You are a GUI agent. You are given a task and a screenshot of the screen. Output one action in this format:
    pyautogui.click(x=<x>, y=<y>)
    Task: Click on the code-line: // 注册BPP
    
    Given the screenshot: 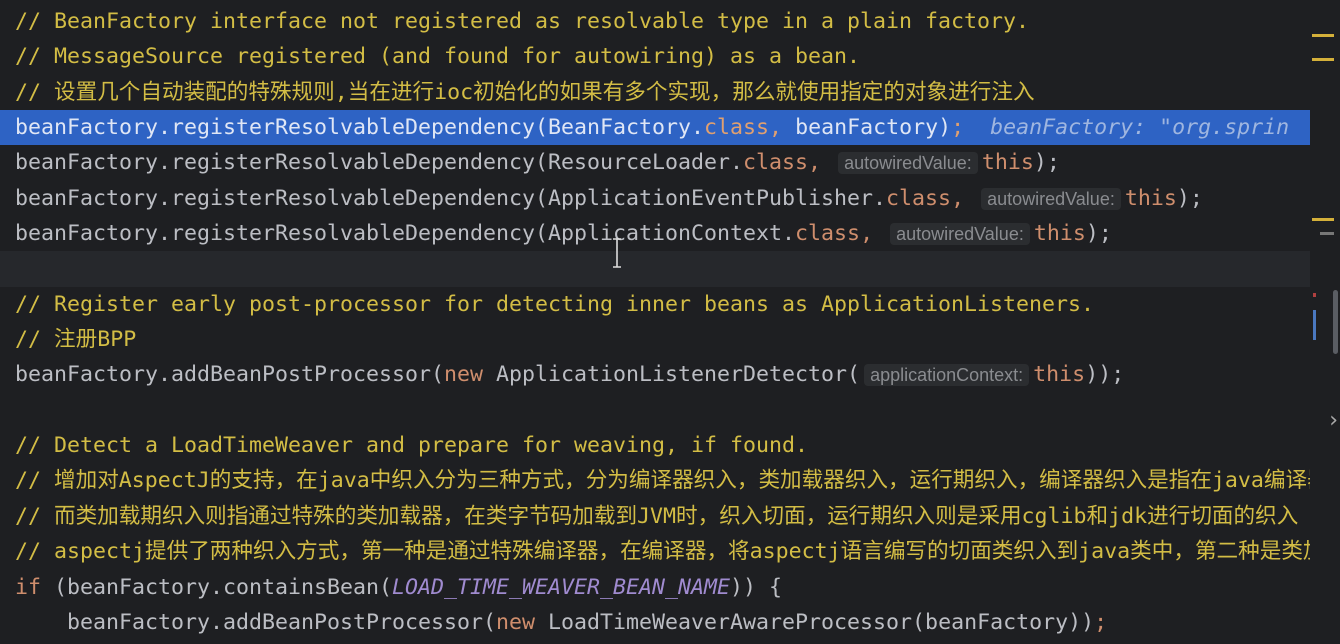 What is the action you would take?
    pyautogui.click(x=655, y=339)
    